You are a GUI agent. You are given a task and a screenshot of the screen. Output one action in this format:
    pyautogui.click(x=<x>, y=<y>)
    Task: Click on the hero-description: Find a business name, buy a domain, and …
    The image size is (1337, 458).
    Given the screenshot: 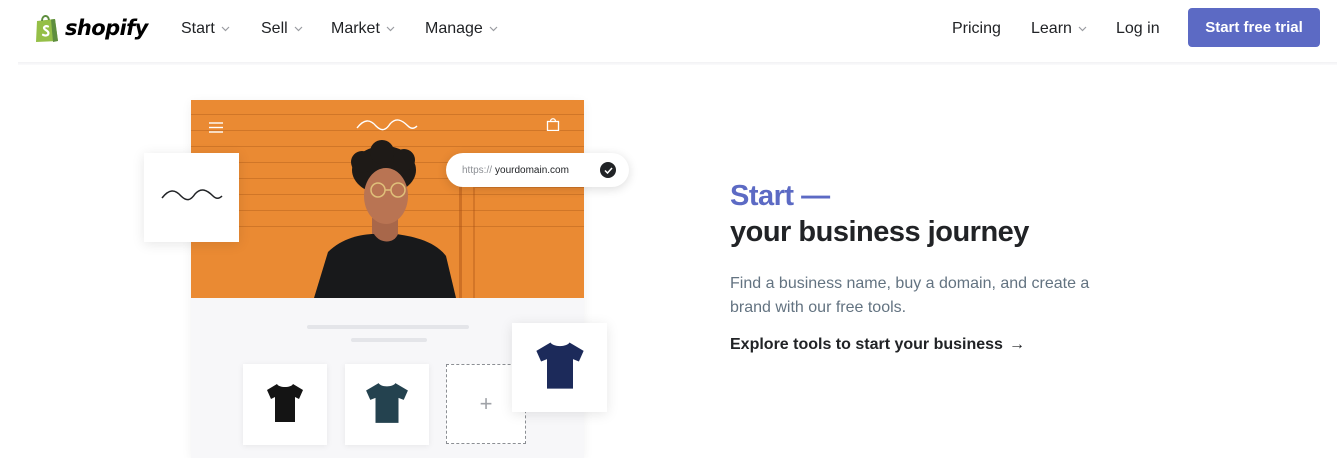 What is the action you would take?
    pyautogui.click(x=910, y=295)
    